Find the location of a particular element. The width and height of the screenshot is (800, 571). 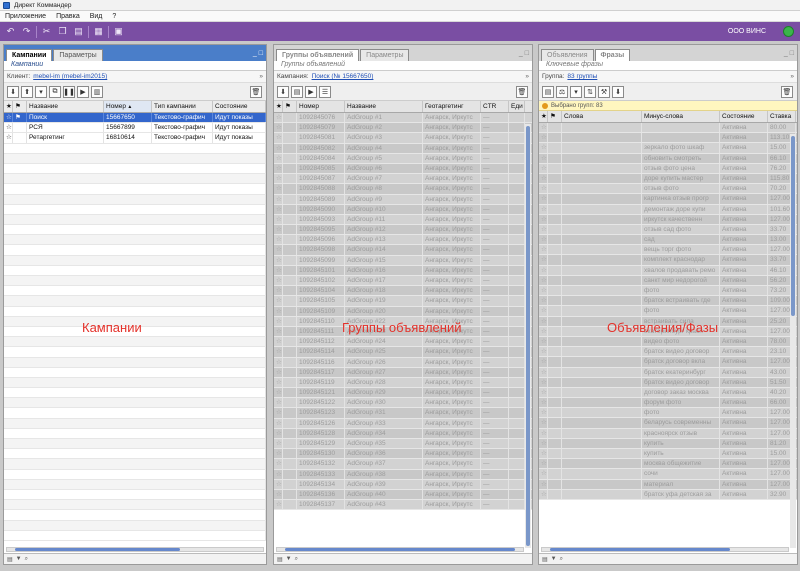

table-row: ☆ 1092845101 AdGroup #16 Ангарск, Иркутс — is located at coordinates (403, 270).